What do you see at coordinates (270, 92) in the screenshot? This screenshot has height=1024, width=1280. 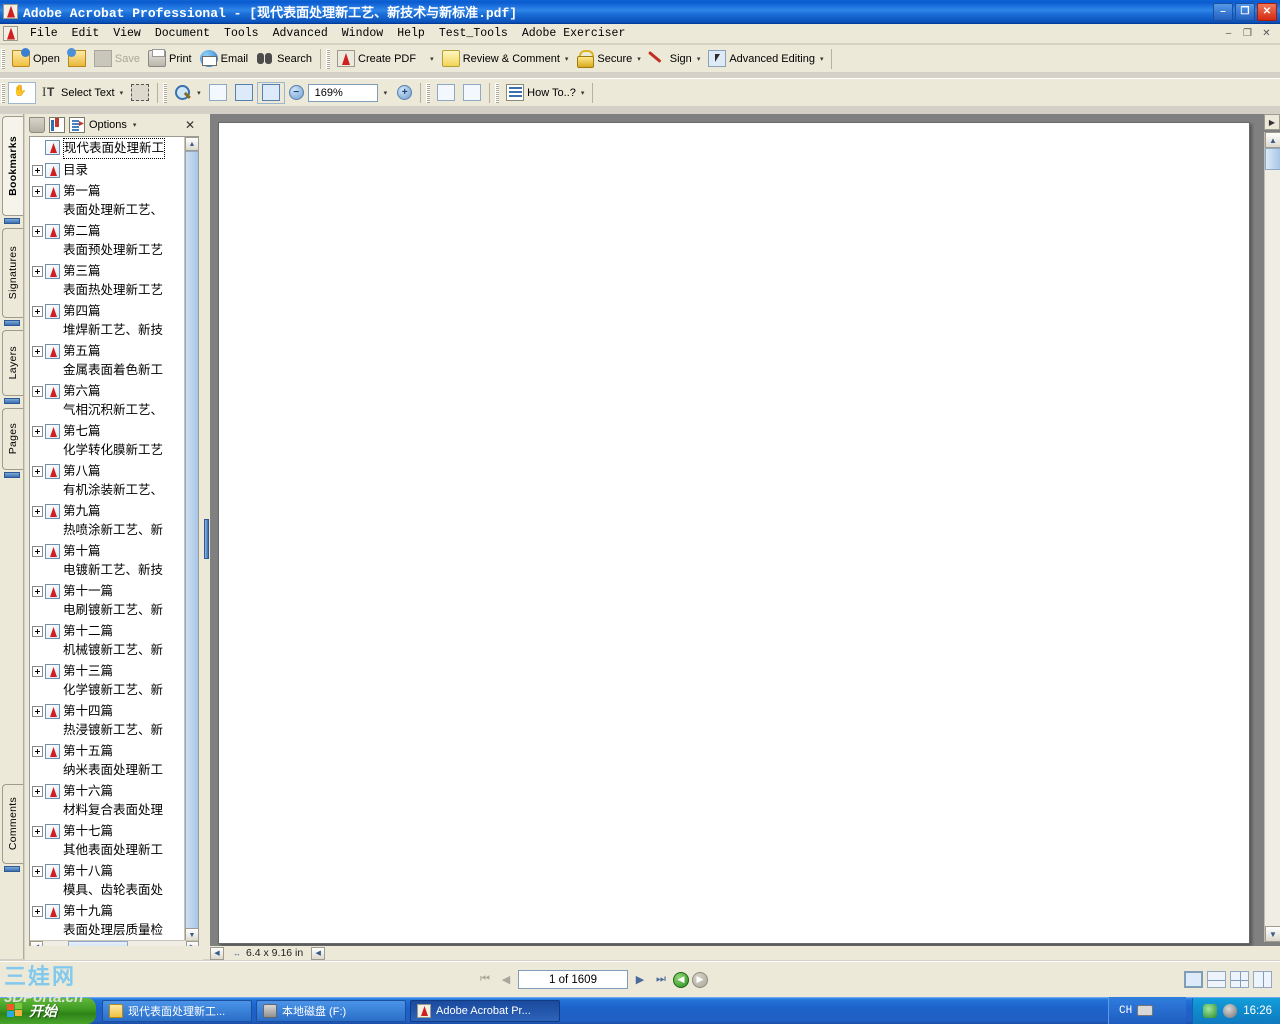 I see `fit-width-button` at bounding box center [270, 92].